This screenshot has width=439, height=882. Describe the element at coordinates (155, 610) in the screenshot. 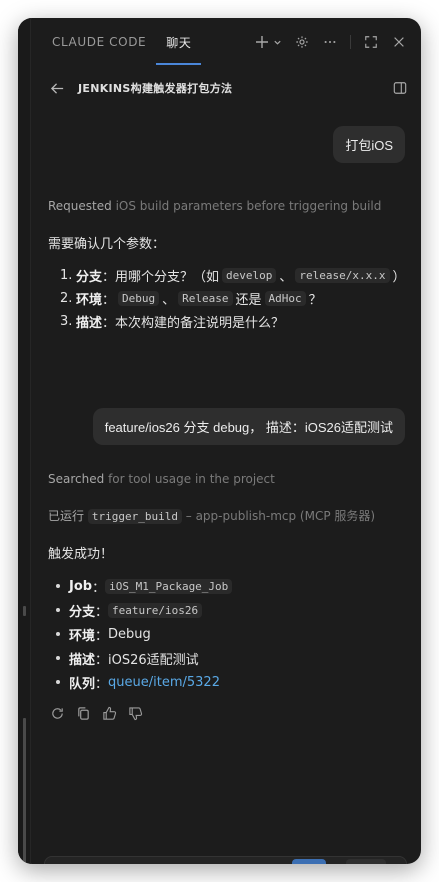

I see `inline-code: feature/ios26` at that location.